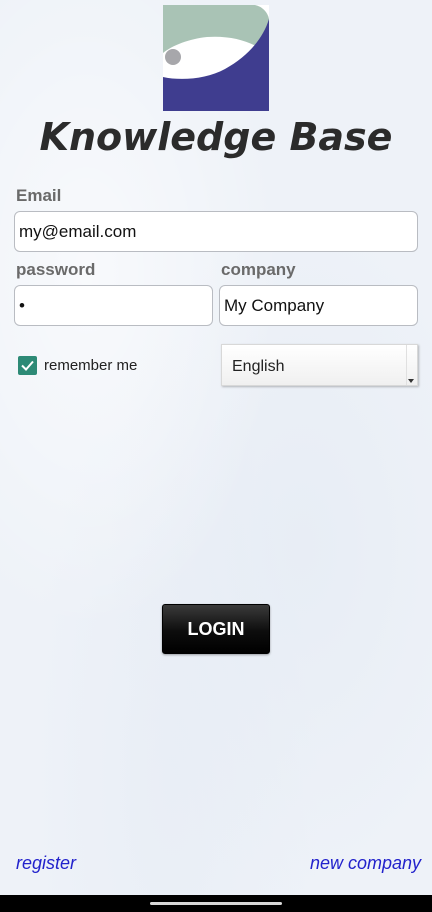  I want to click on language-select: English, so click(319, 365).